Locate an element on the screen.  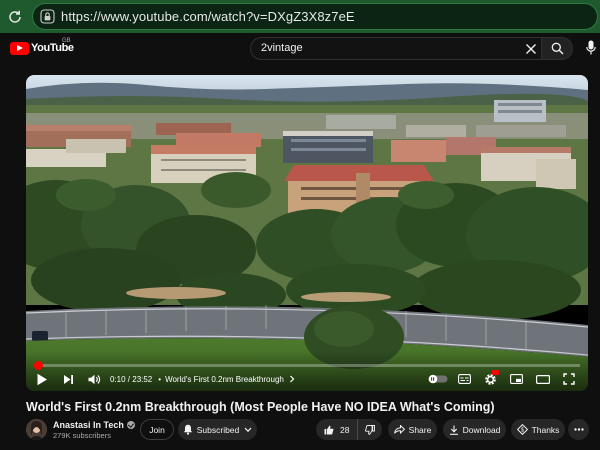
theater-icon is located at coordinates (543, 379).